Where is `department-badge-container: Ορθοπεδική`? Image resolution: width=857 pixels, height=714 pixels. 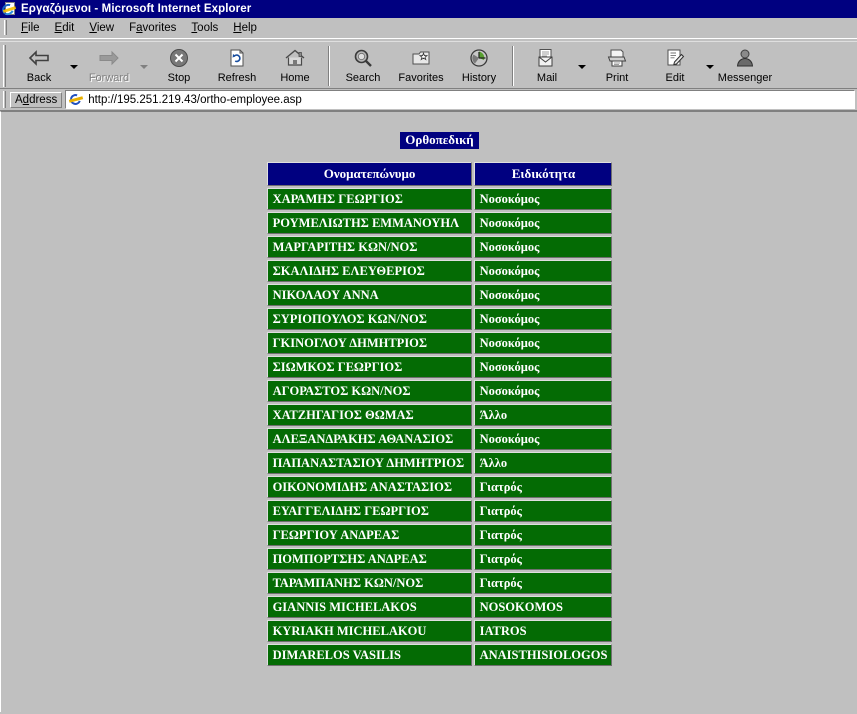 department-badge-container: Ορθοπεδική is located at coordinates (439, 130).